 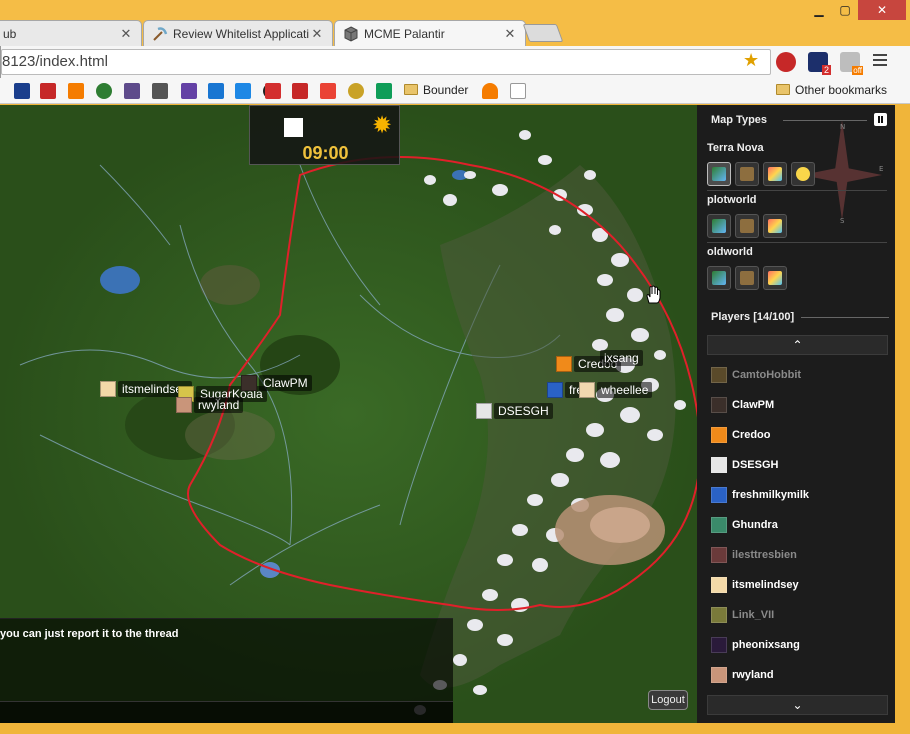 What do you see at coordinates (799, 405) in the screenshot?
I see `player-list-item: ClawPM` at bounding box center [799, 405].